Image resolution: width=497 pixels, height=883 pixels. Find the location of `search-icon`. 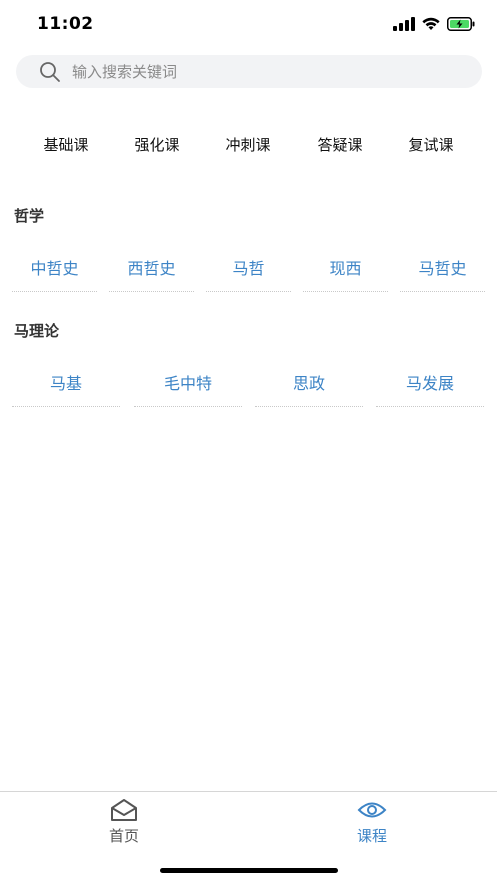

search-icon is located at coordinates (50, 72).